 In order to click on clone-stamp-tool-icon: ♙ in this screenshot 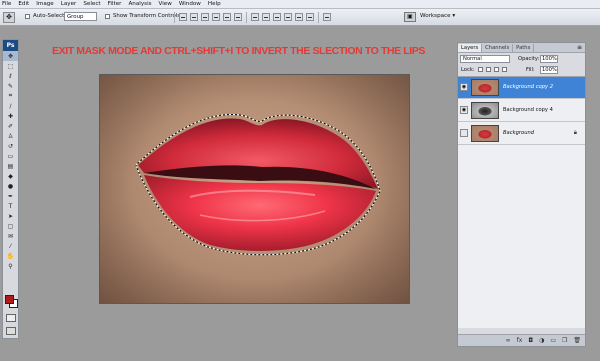, I will do `click(10, 136)`.